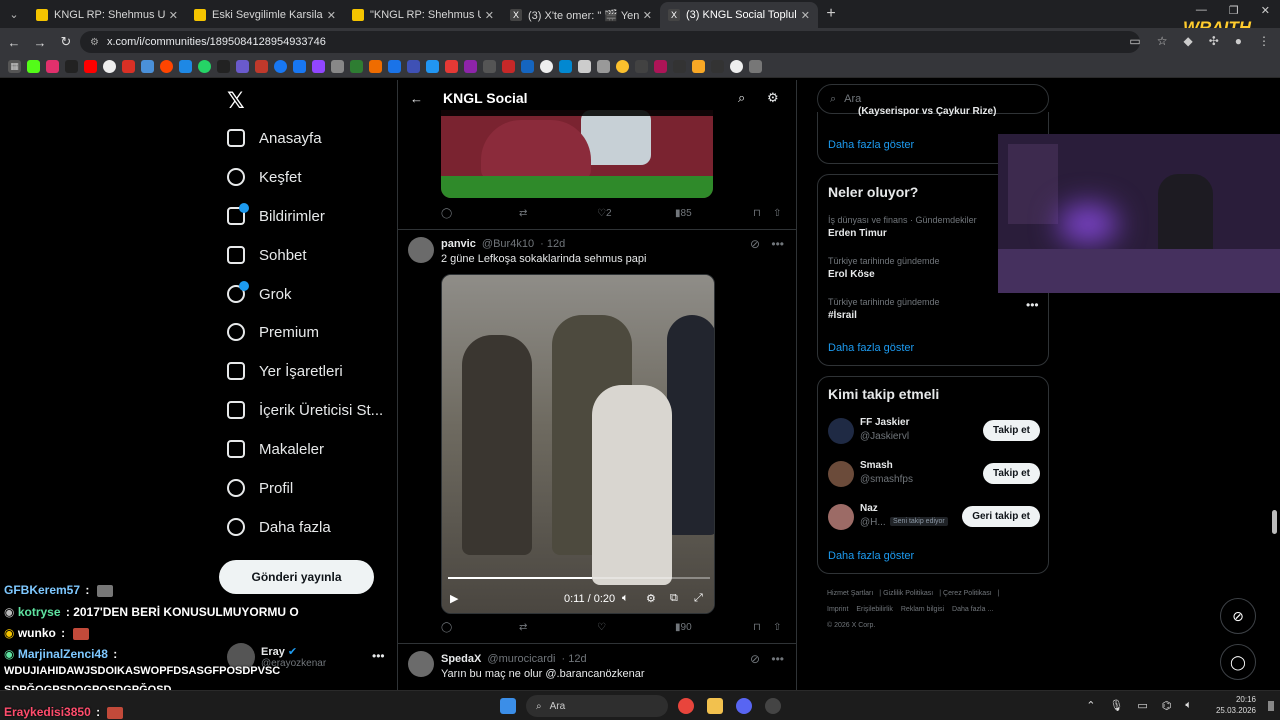  What do you see at coordinates (66, 42) in the screenshot?
I see `reload-icon: ↻` at bounding box center [66, 42].